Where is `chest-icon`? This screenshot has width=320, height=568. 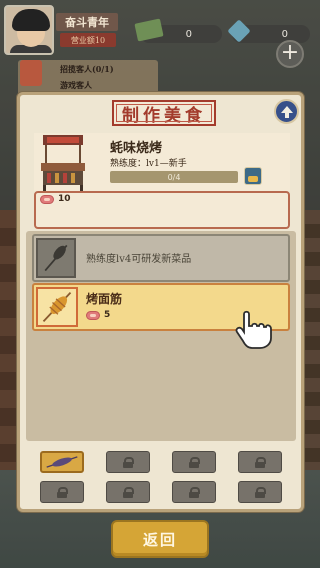
chest-icon is located at coordinates (253, 176).